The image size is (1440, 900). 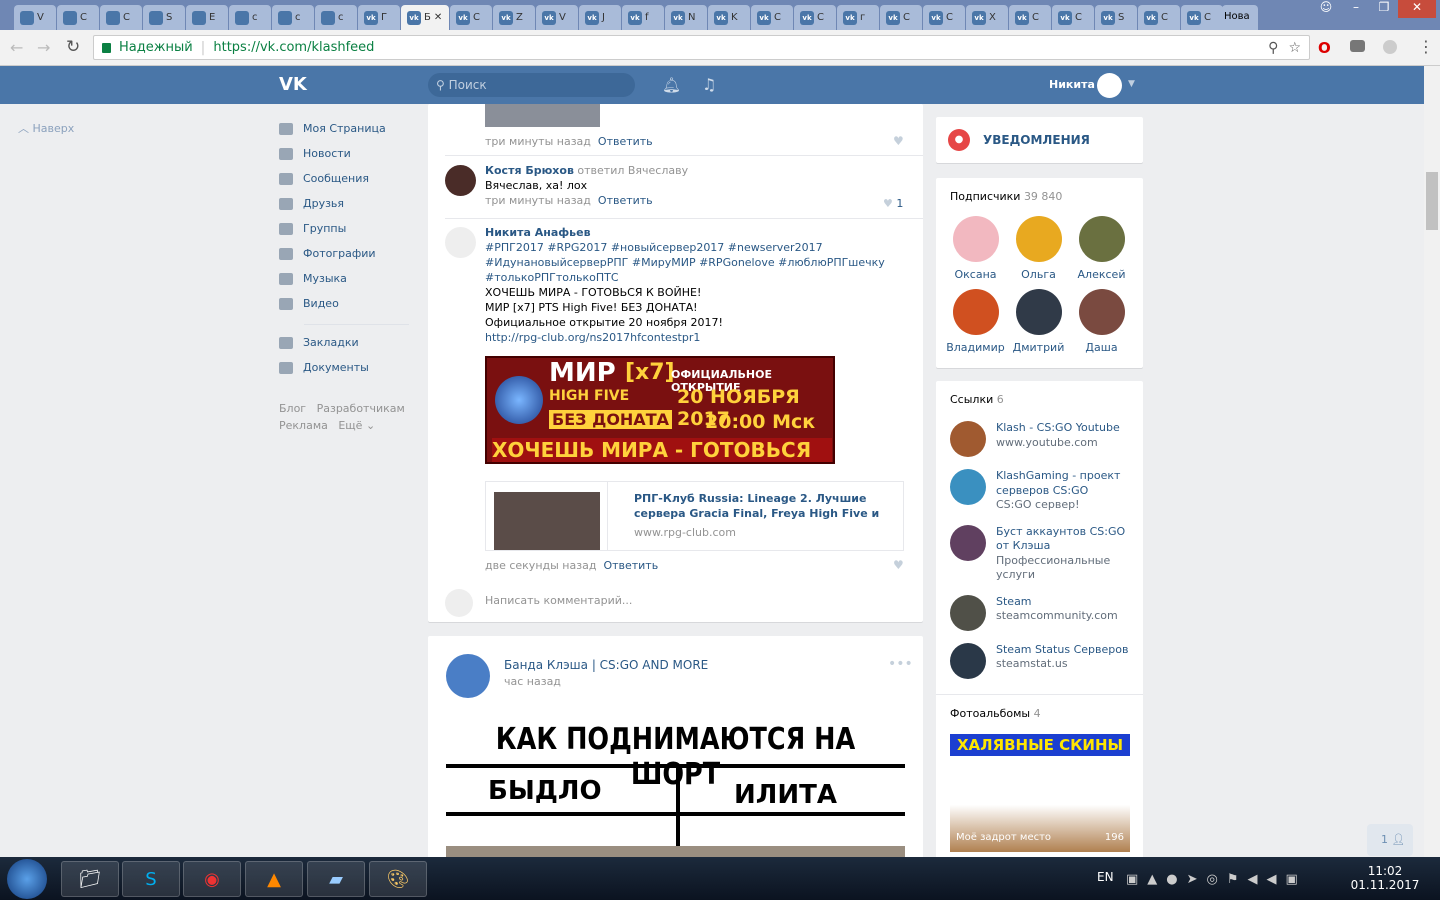 What do you see at coordinates (1072, 84) in the screenshot?
I see `user-name: Никита` at bounding box center [1072, 84].